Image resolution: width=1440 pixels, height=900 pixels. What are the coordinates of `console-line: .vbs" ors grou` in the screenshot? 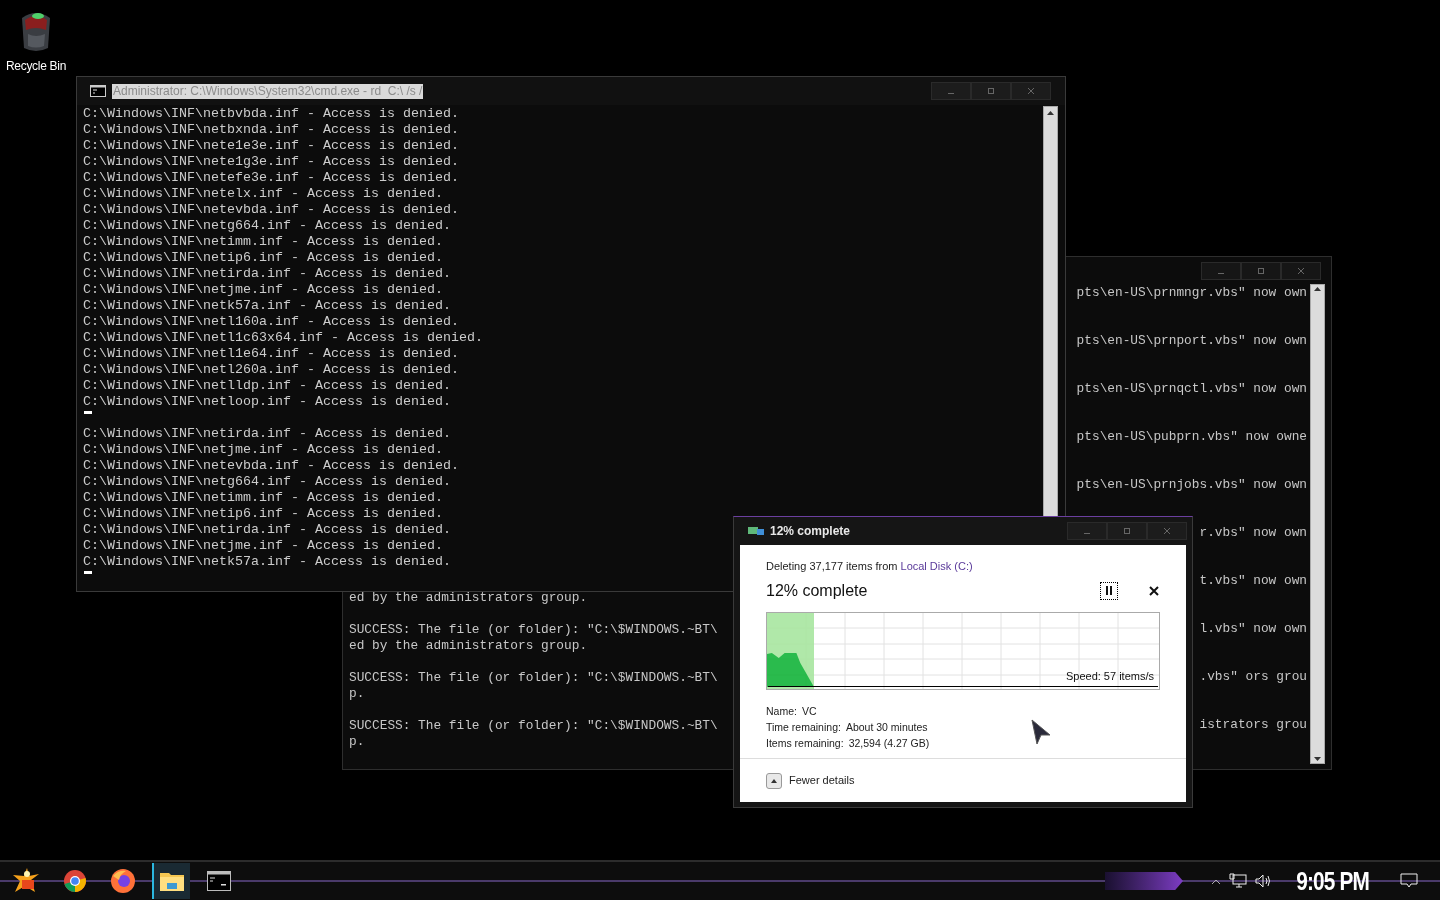 It's located at (1253, 677).